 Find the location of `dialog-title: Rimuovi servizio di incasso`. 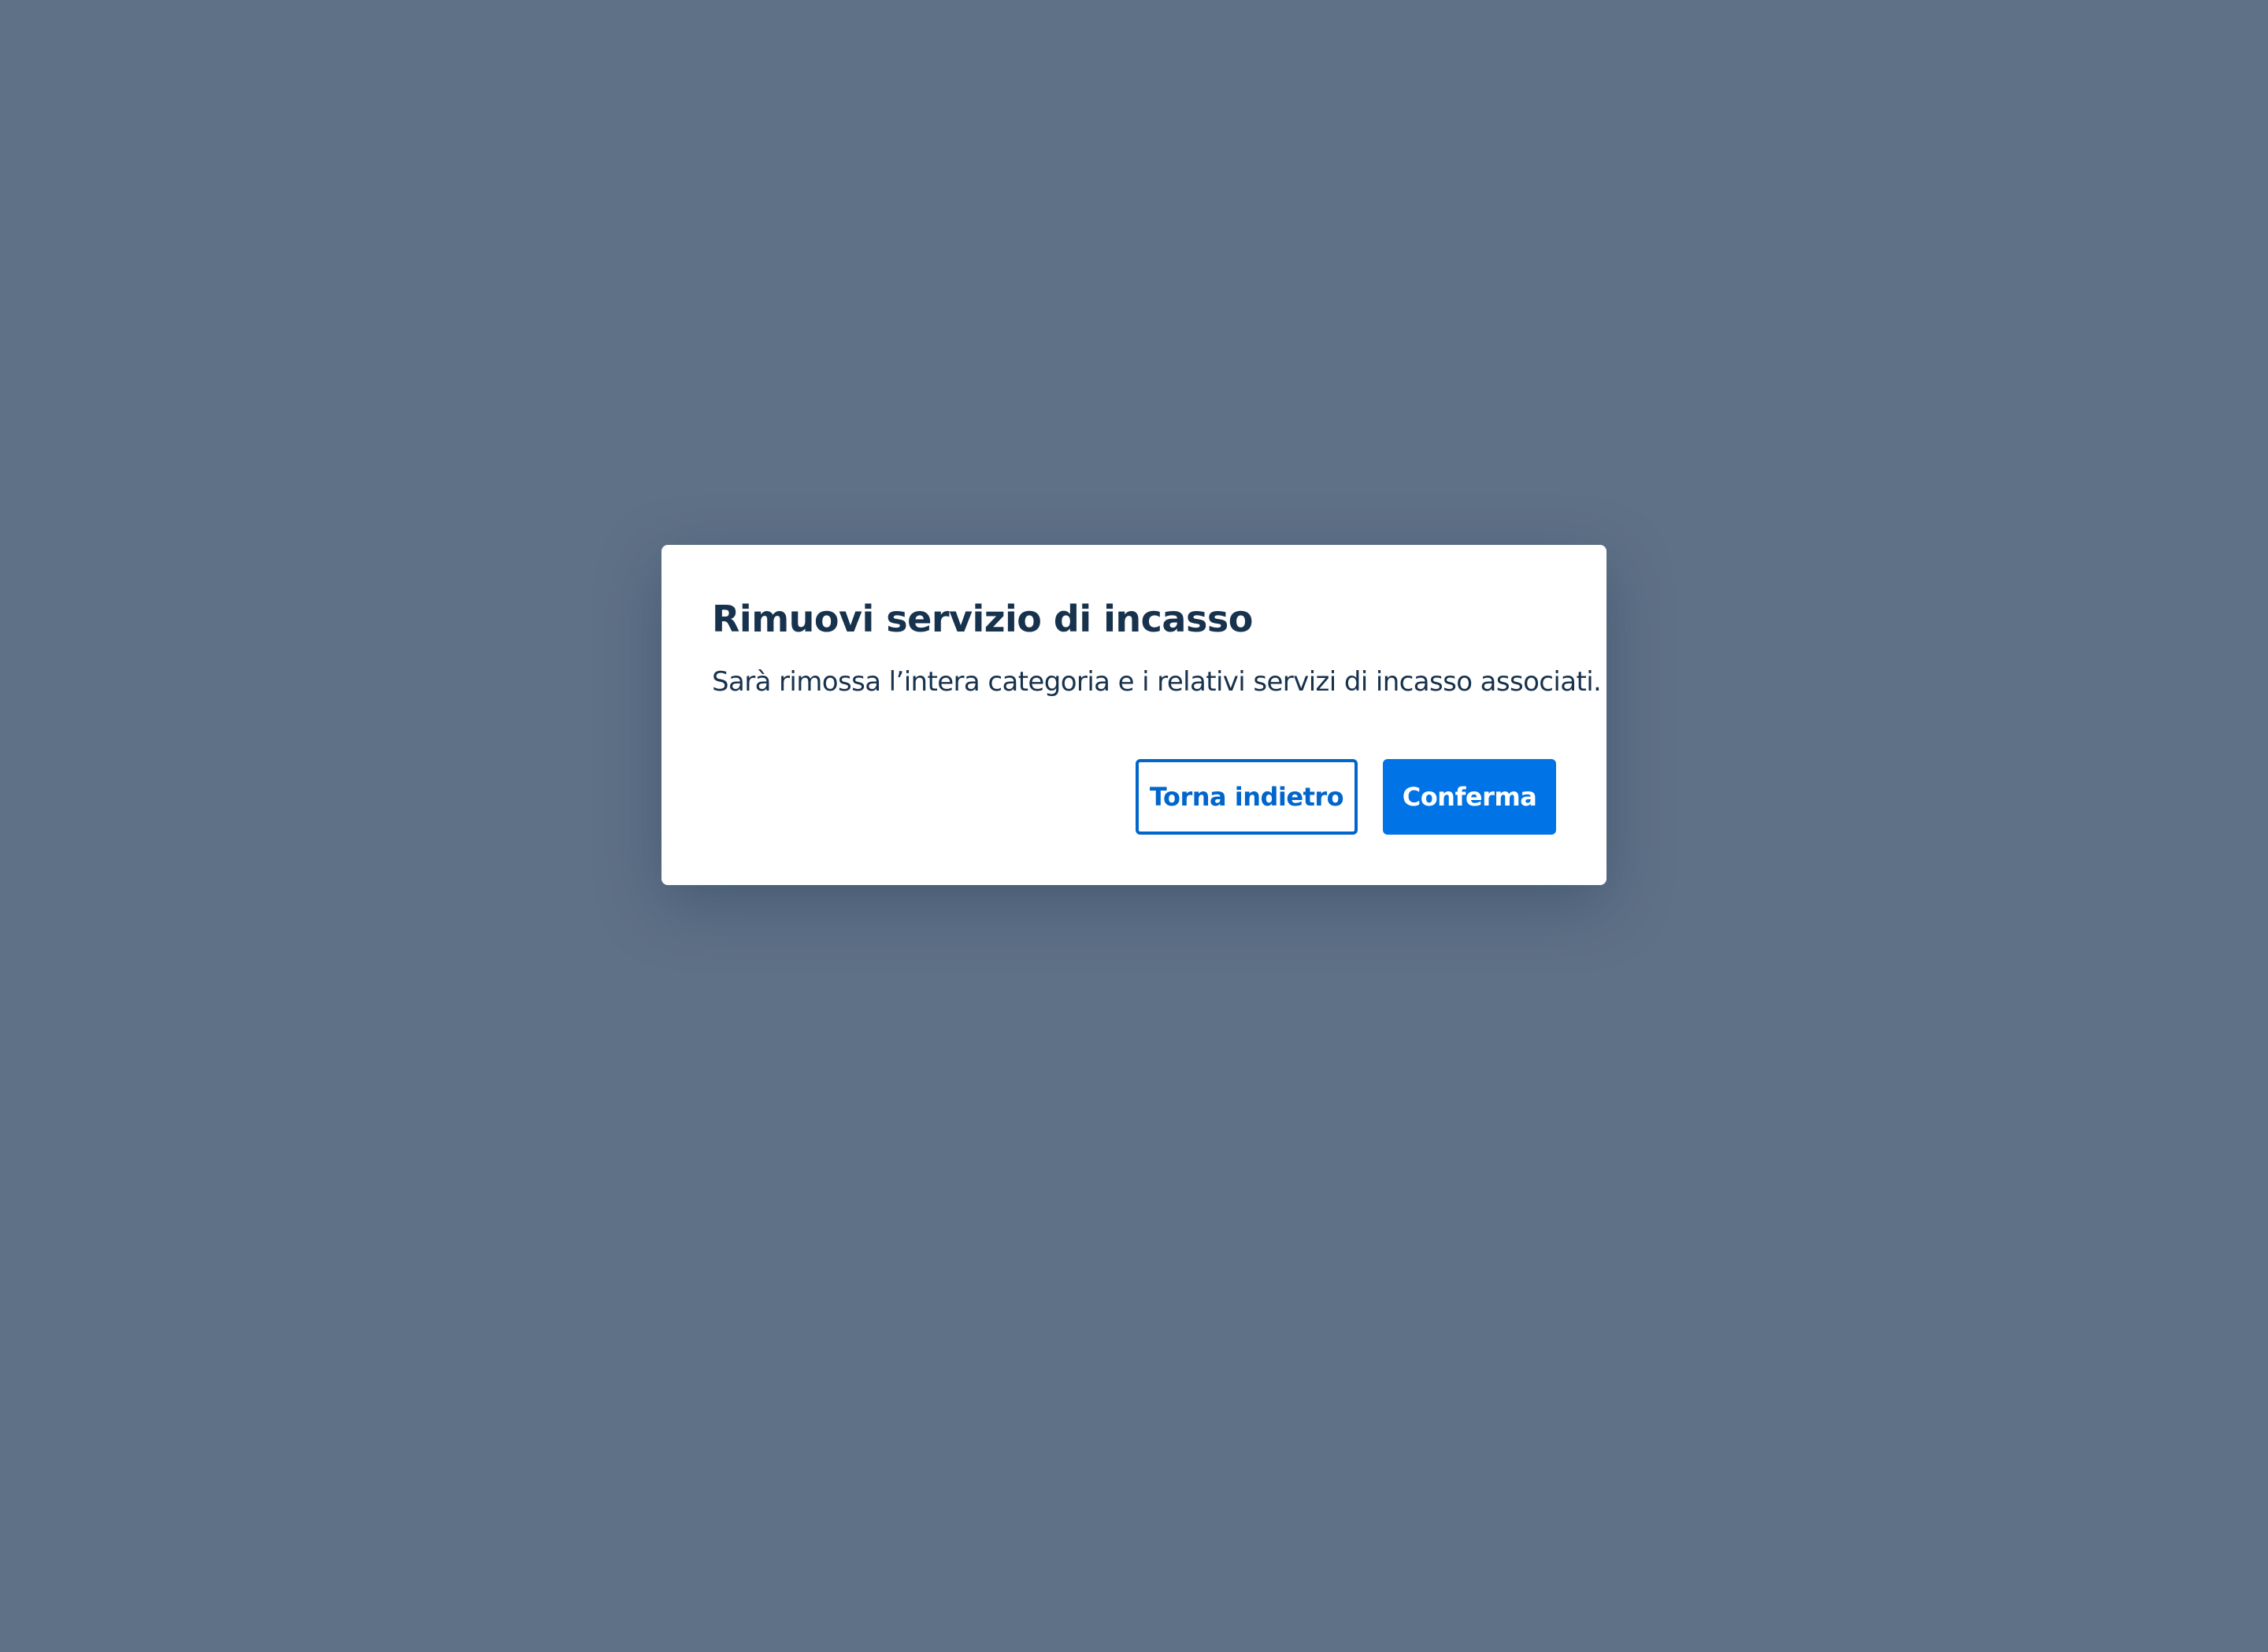

dialog-title: Rimuovi servizio di incasso is located at coordinates (982, 619).